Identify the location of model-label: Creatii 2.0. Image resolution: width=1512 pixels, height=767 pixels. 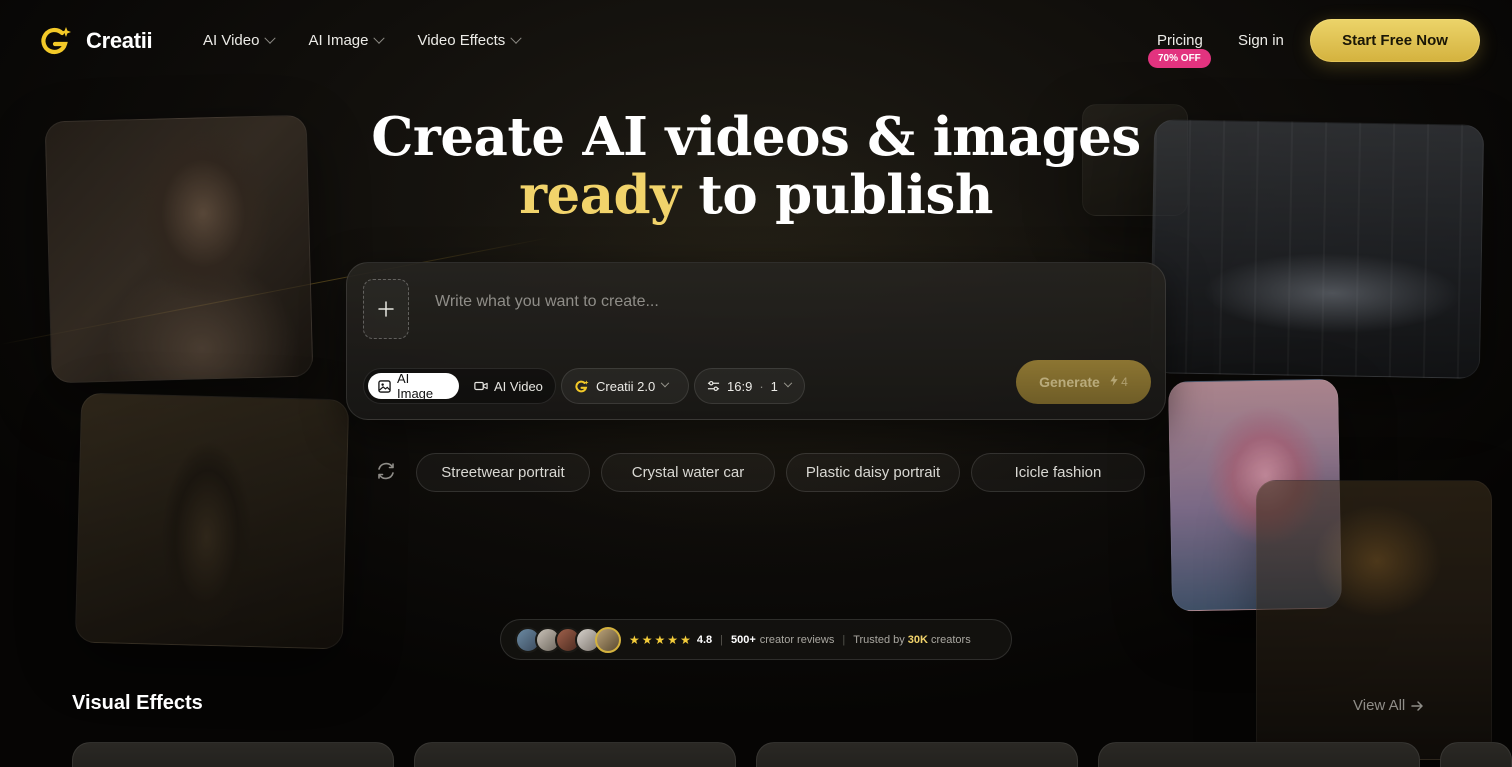
(626, 386).